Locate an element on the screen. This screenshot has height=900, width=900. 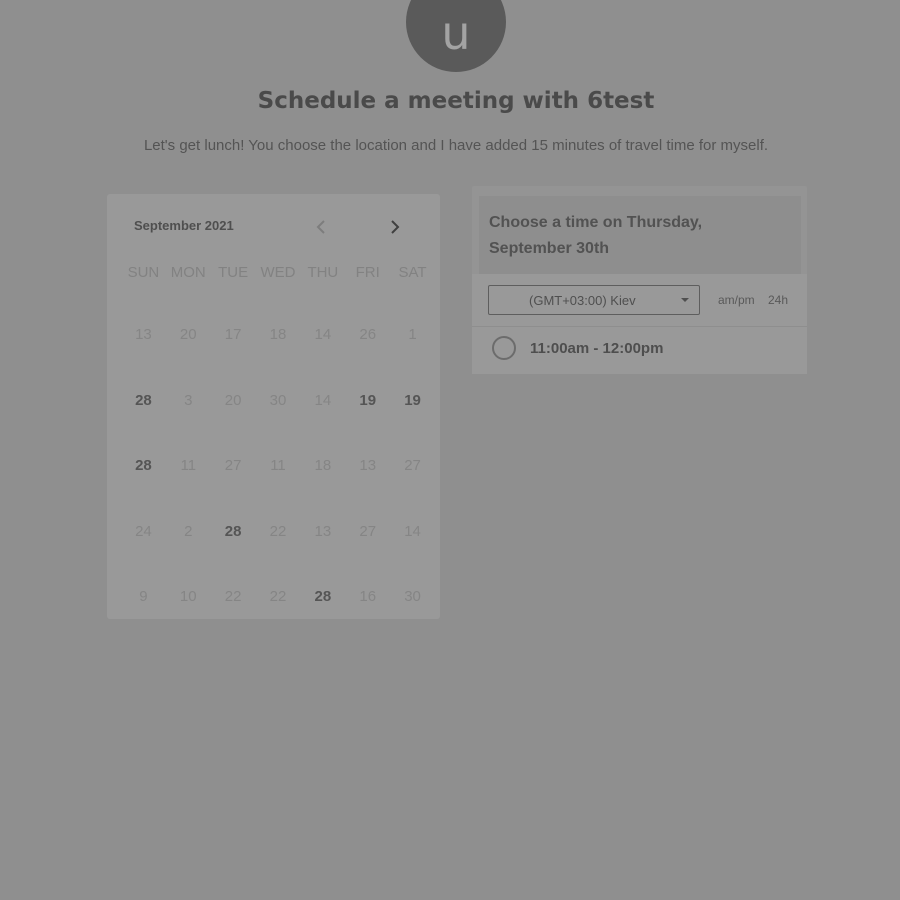
format-24h-toggle: 24h is located at coordinates (778, 300).